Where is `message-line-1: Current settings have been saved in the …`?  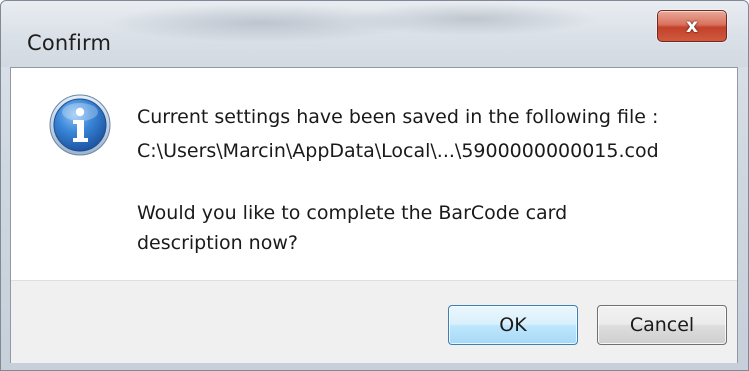
message-line-1: Current settings have been saved in the … is located at coordinates (398, 117).